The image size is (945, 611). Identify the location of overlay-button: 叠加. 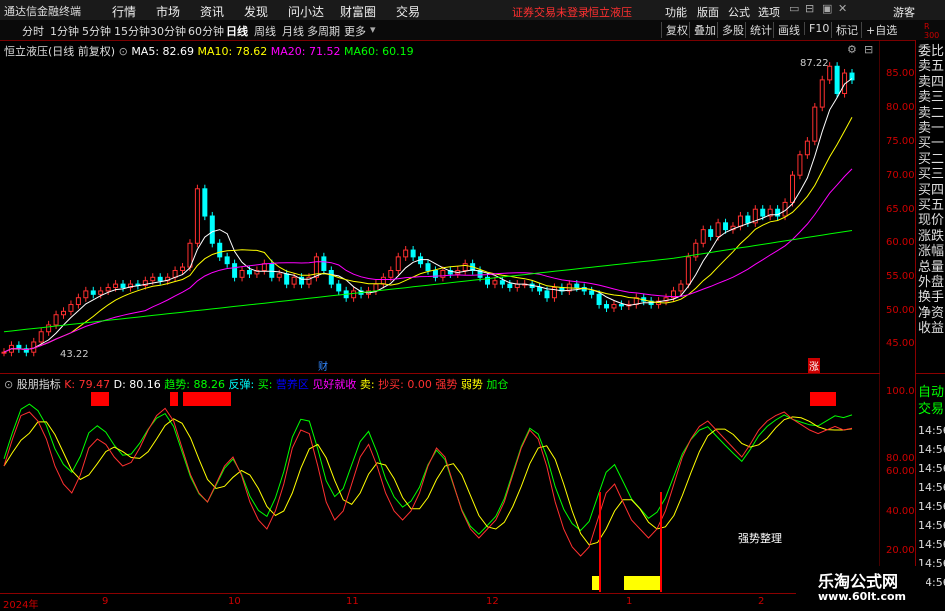
(702, 30).